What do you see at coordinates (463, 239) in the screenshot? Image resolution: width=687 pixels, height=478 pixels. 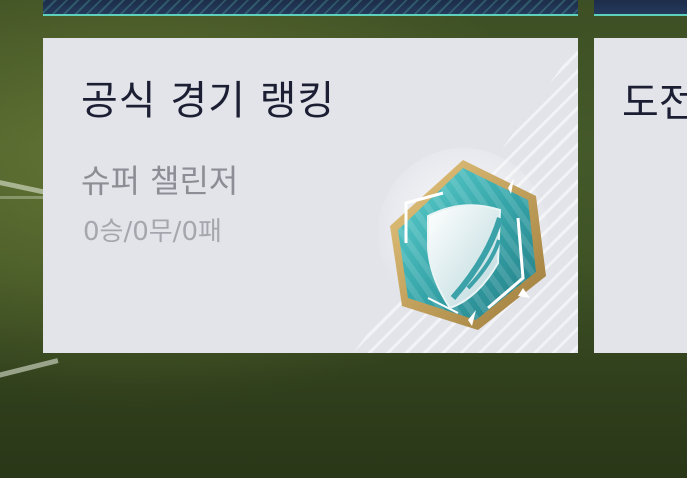 I see `super-challenger-badge-icon` at bounding box center [463, 239].